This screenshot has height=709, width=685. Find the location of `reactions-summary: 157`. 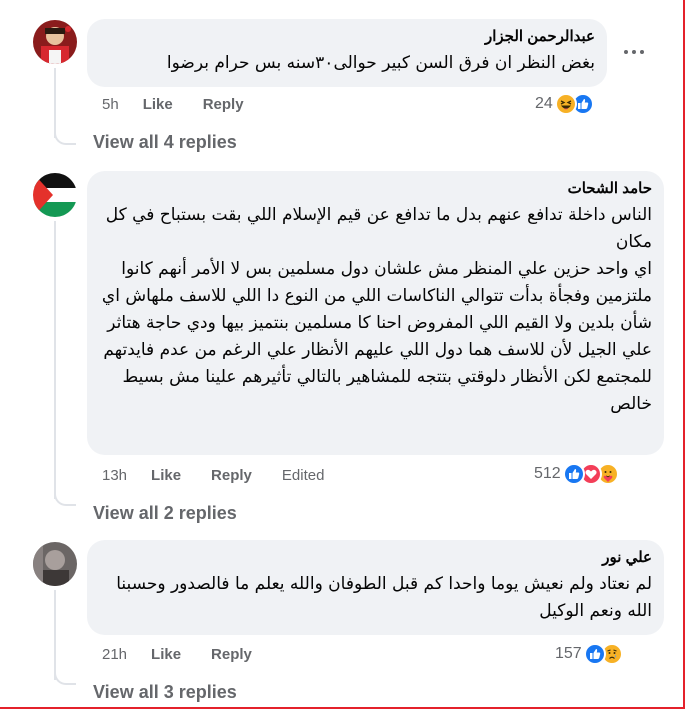

reactions-summary: 157 is located at coordinates (589, 654).